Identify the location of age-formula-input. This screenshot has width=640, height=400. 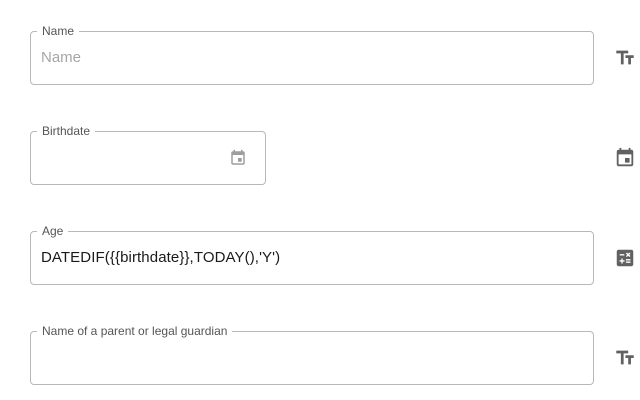
(312, 258).